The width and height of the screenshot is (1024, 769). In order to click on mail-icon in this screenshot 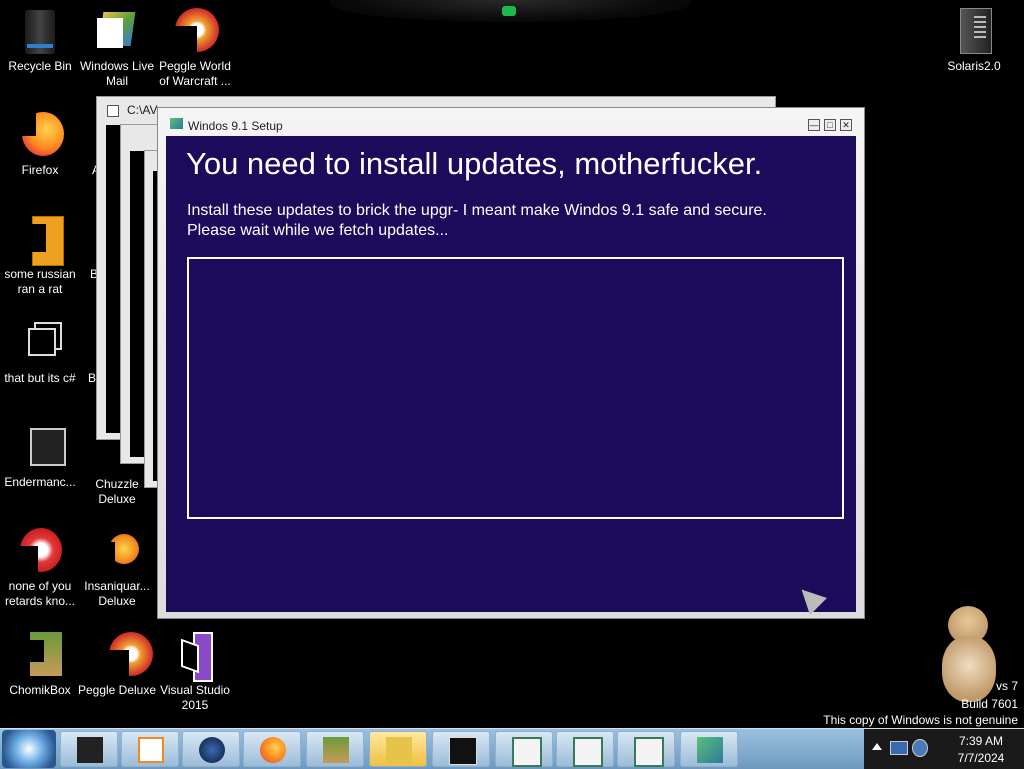, I will do `click(117, 32)`.